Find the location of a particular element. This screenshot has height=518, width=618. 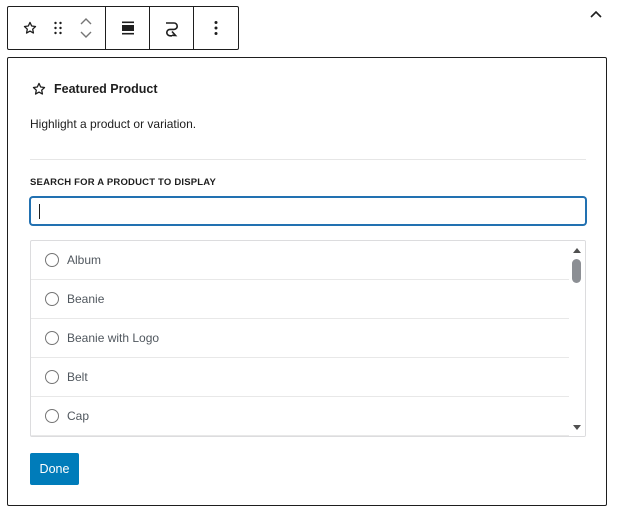

move-down-icon is located at coordinates (86, 34).